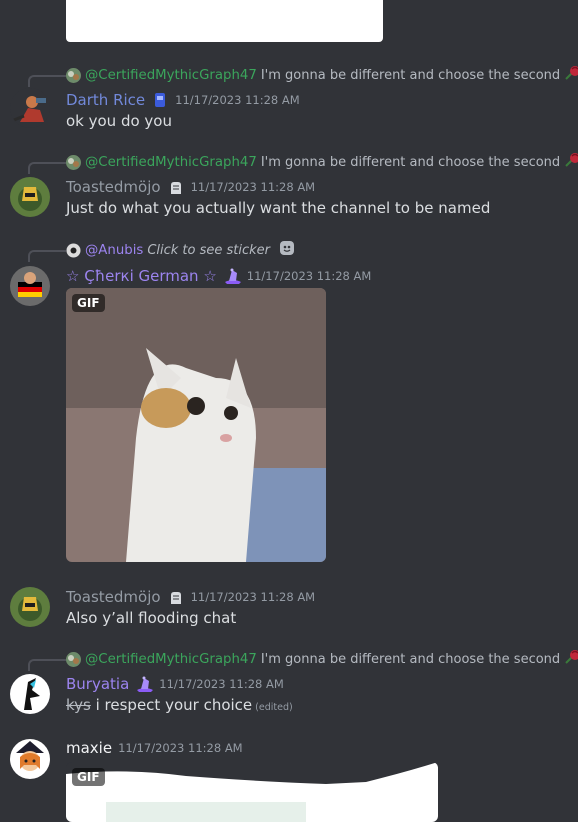 The width and height of the screenshot is (578, 822). I want to click on reply-mention: @Anubis, so click(114, 250).